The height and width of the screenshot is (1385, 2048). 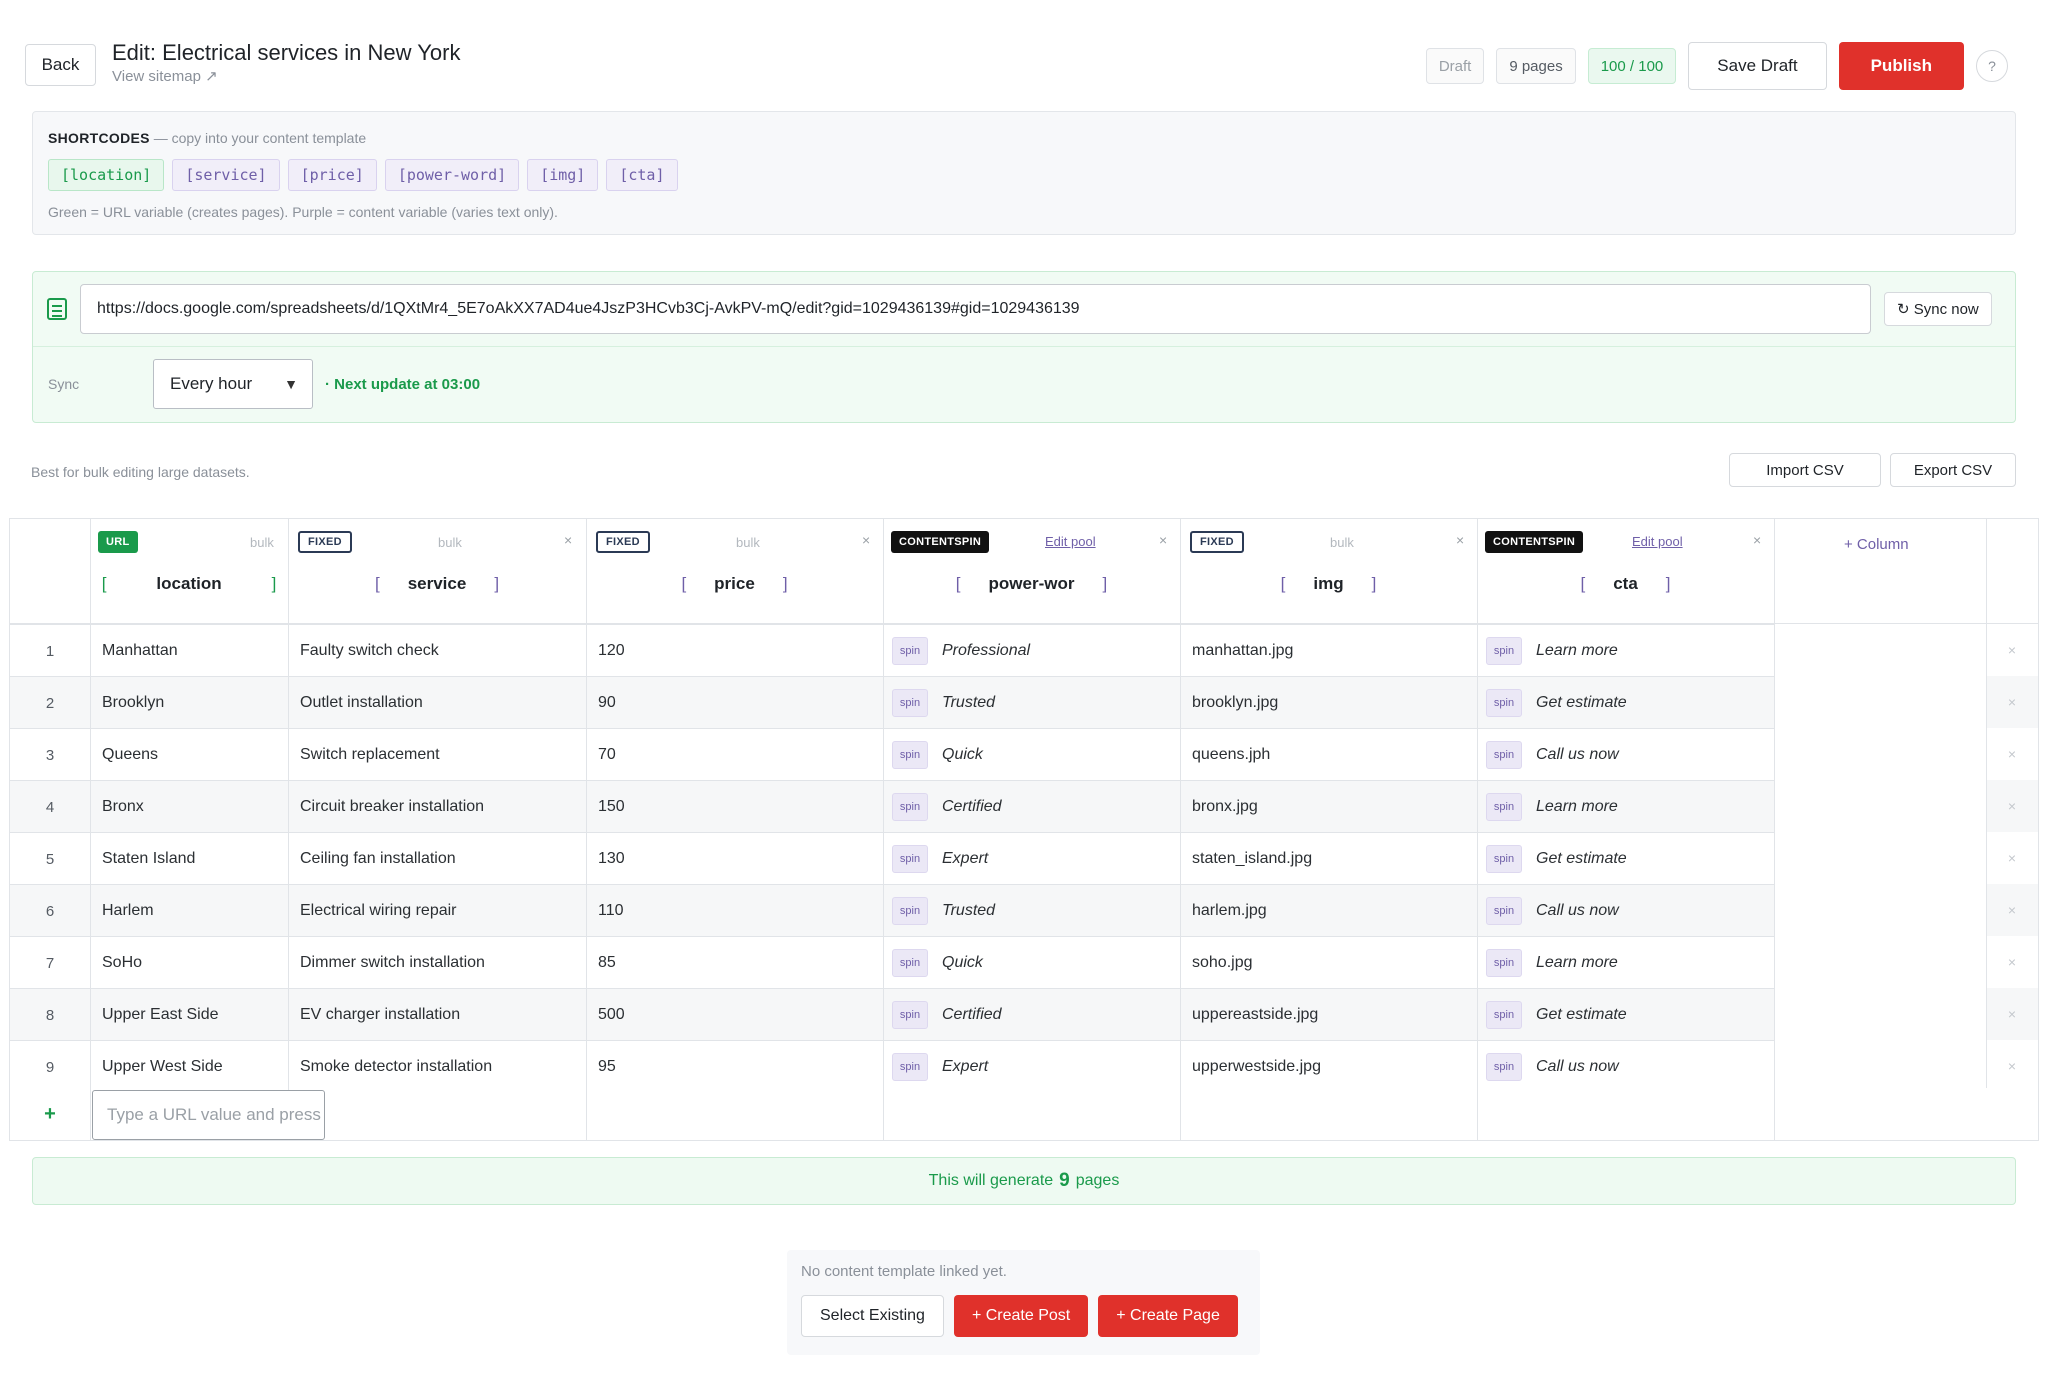 What do you see at coordinates (437, 755) in the screenshot?
I see `cell-service: Switch replacement` at bounding box center [437, 755].